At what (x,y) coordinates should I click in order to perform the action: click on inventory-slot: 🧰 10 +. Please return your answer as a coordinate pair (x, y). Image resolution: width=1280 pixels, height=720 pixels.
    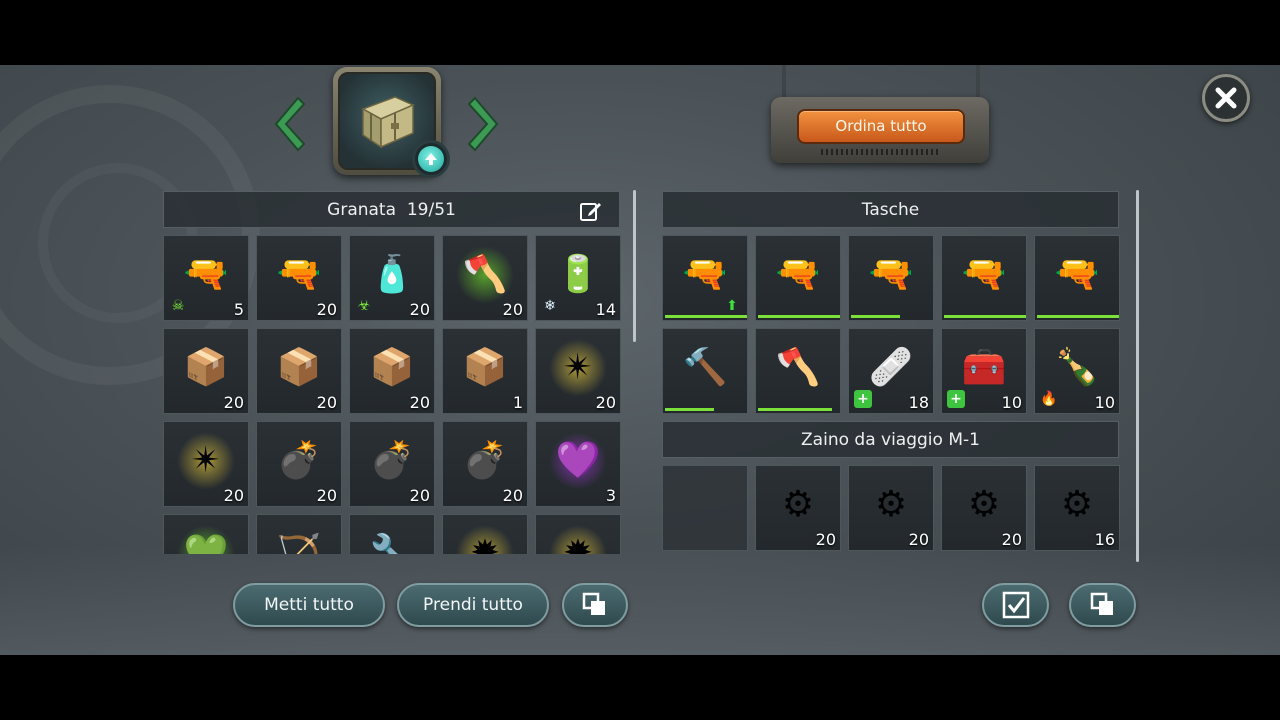
    Looking at the image, I should click on (984, 371).